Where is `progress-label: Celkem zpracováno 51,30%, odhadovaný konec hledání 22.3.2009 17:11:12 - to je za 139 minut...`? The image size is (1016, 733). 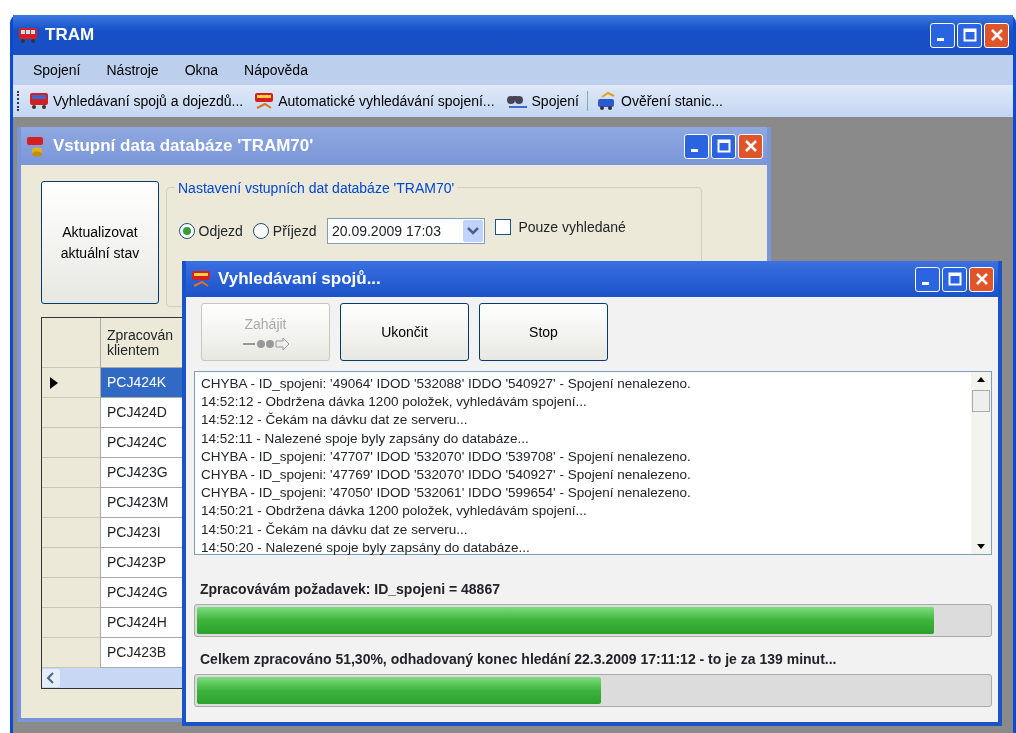 progress-label: Celkem zpracováno 51,30%, odhadovaný konec hledání 22.3.2009 17:11:12 - to je za 139 minut... is located at coordinates (519, 659).